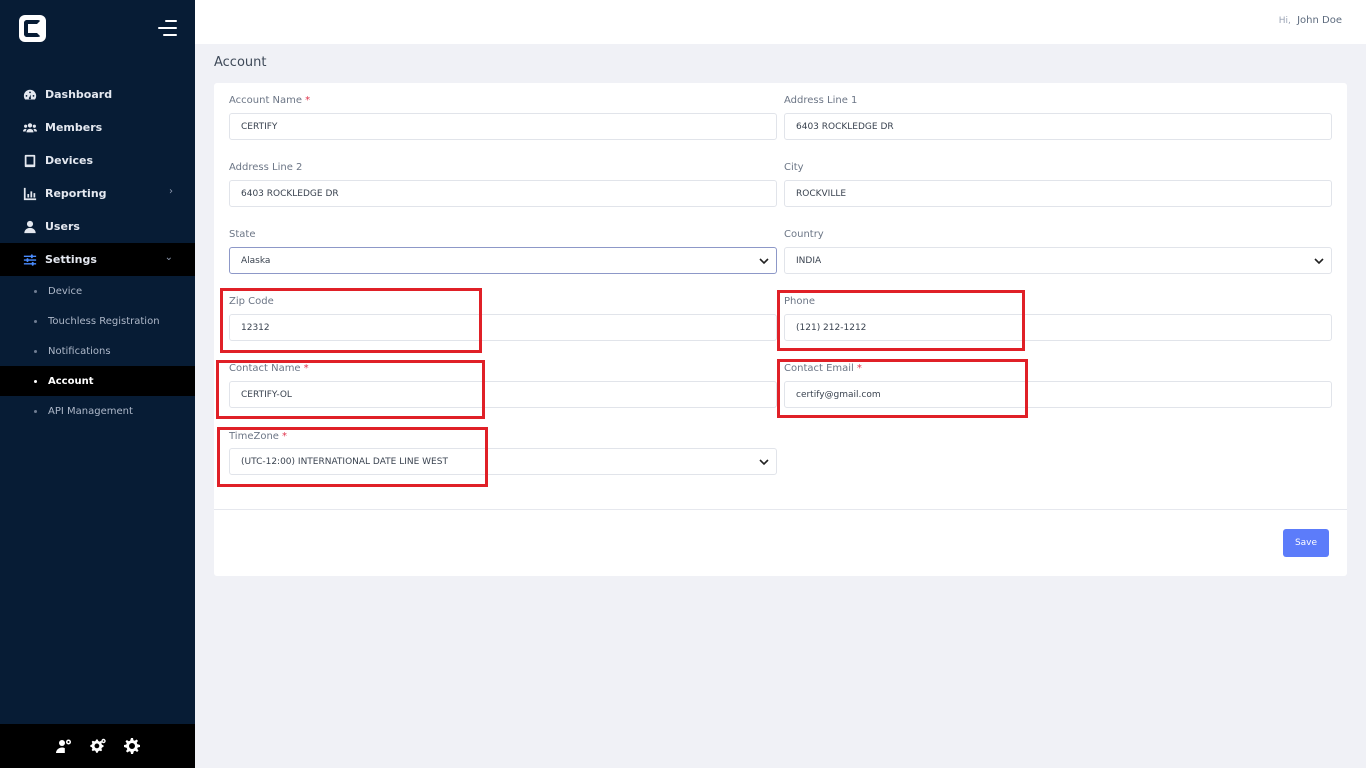 This screenshot has height=768, width=1366. Describe the element at coordinates (29, 95) in the screenshot. I see `dashboard-icon` at that location.